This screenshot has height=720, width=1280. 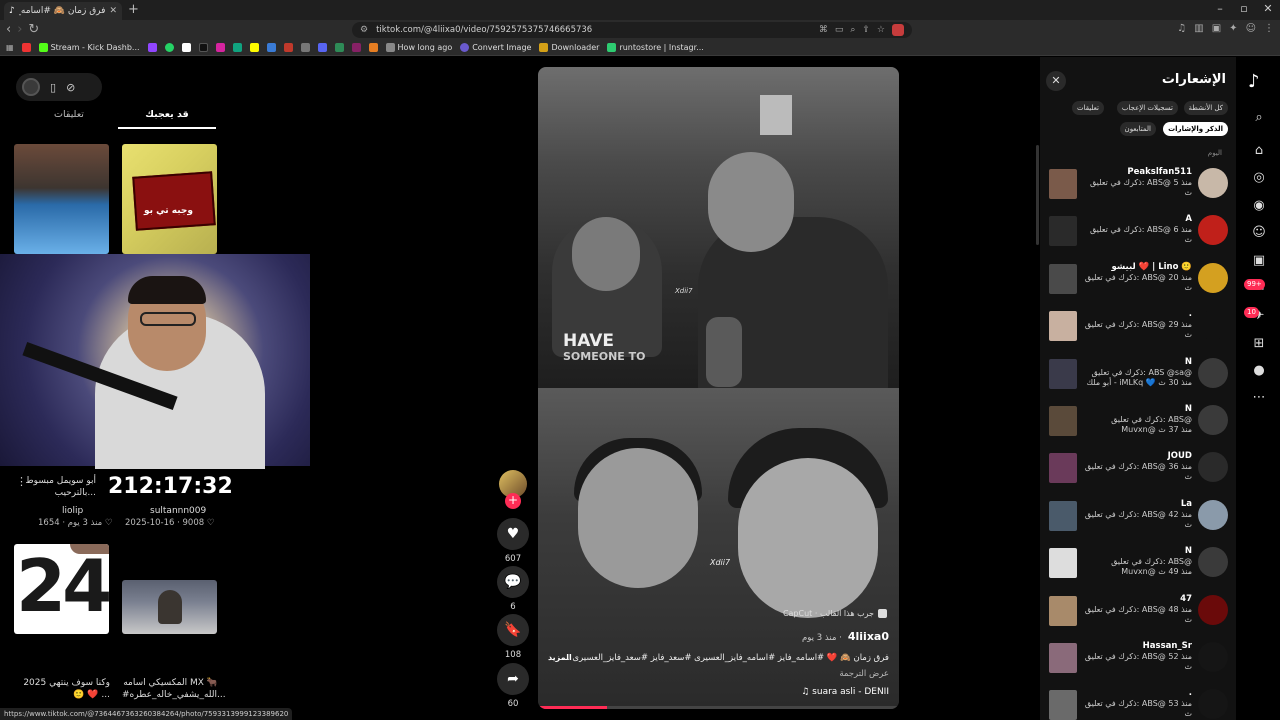 I want to click on x-icon, so click(x=186, y=47).